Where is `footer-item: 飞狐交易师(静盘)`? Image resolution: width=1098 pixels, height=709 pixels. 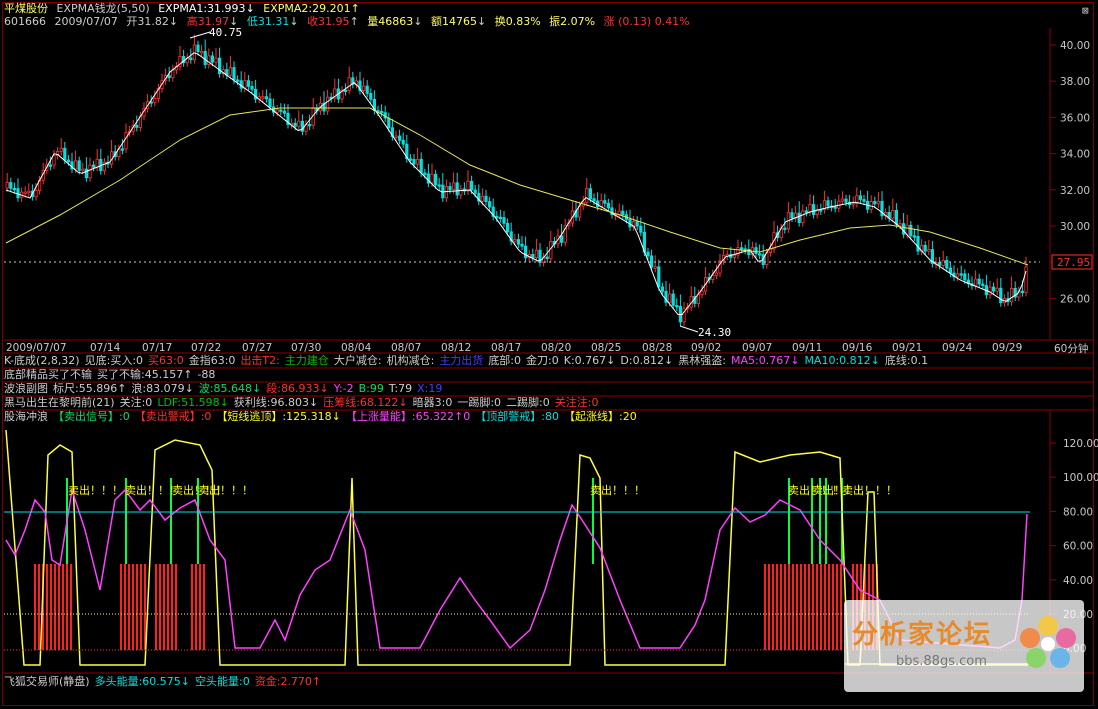 footer-item: 飞狐交易师(静盘) is located at coordinates (47, 681).